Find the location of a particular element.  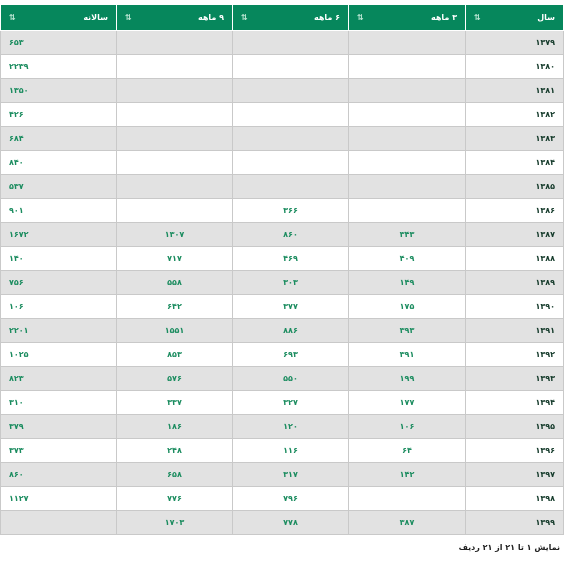

column-header-year: سال ⇅ is located at coordinates (514, 17).